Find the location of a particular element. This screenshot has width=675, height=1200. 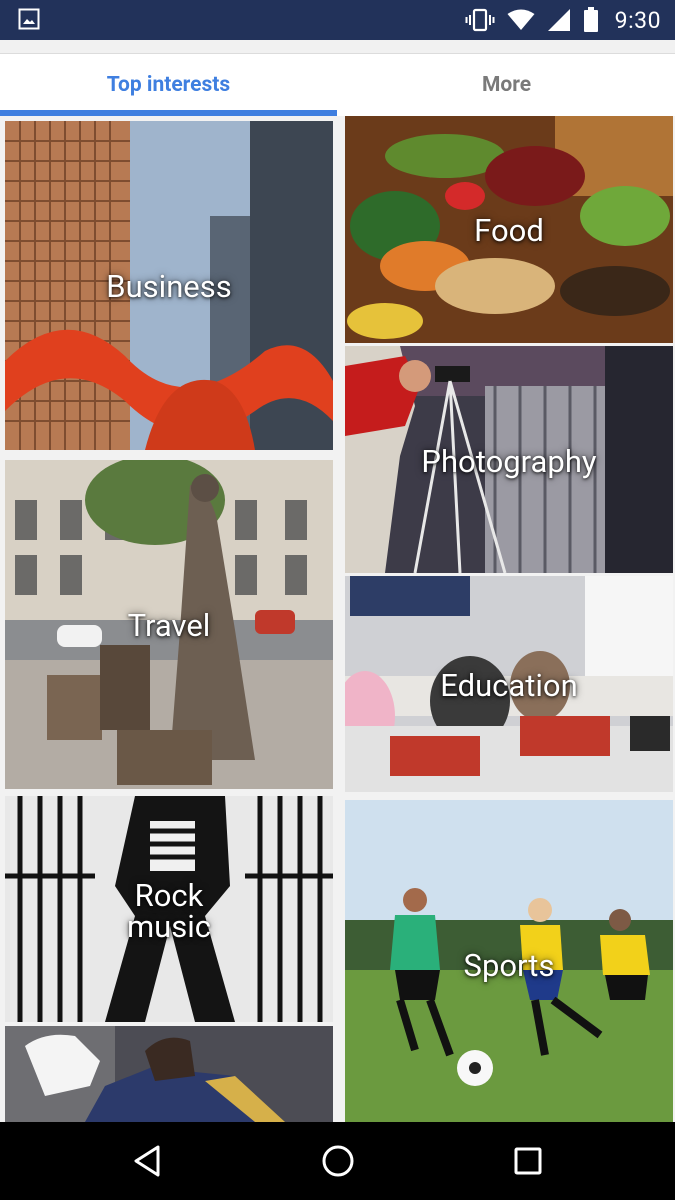

tile-business: Business is located at coordinates (169, 285).